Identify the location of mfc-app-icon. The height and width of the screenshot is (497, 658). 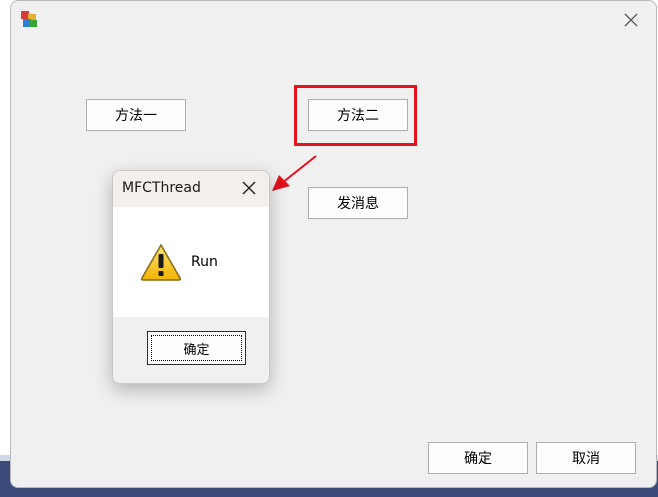
(29, 19).